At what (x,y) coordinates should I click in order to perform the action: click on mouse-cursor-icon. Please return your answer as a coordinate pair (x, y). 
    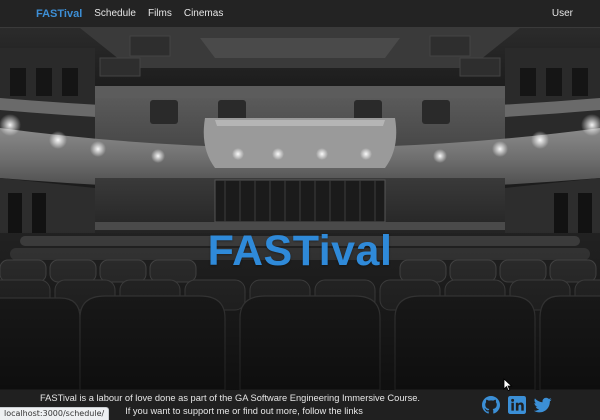
    Looking at the image, I should click on (508, 385).